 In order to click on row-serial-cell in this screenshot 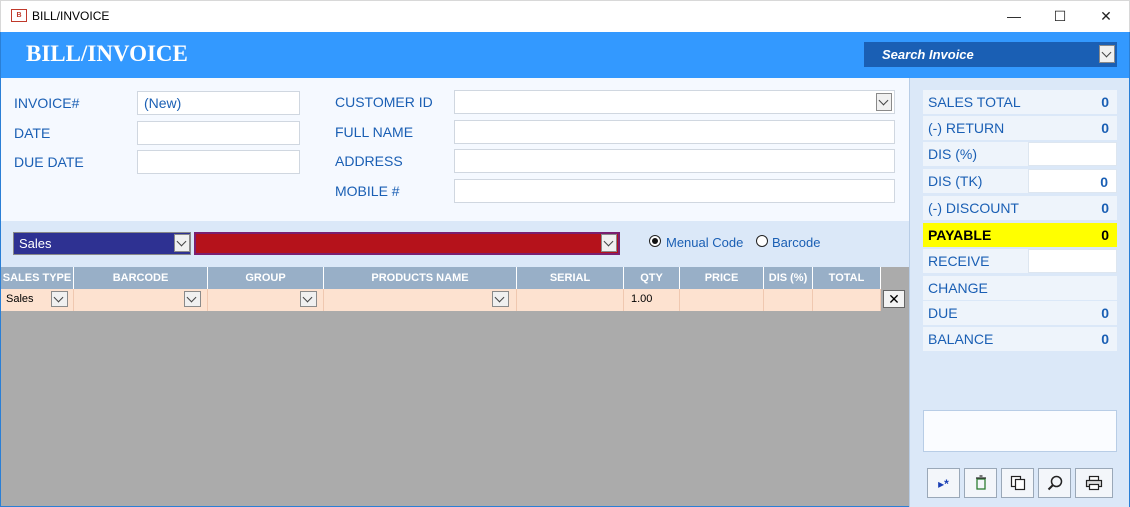, I will do `click(570, 300)`.